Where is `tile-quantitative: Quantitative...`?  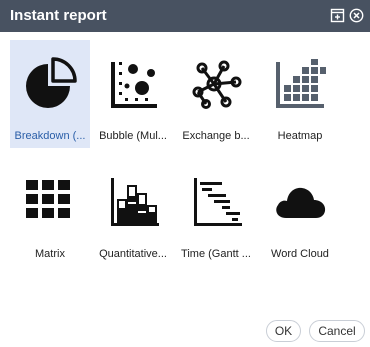 tile-quantitative: Quantitative... is located at coordinates (133, 212).